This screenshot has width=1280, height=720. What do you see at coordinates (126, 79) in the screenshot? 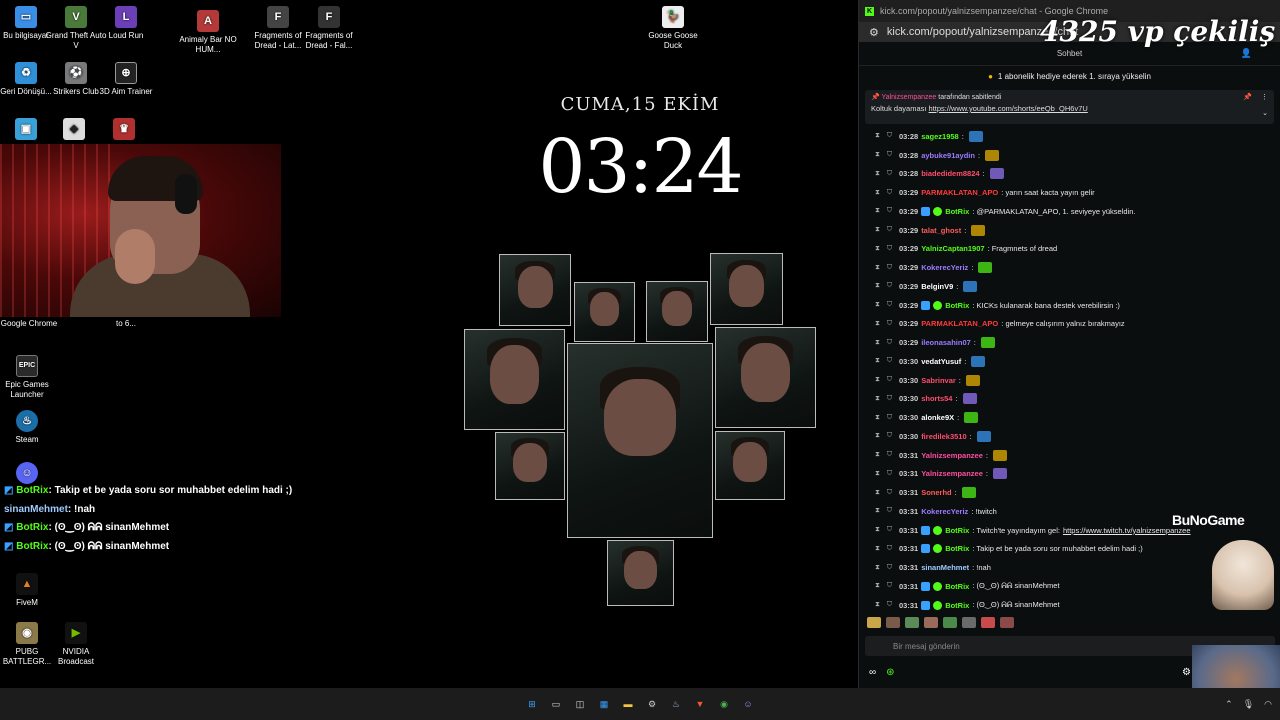
I see `desktop-icon-3d-aim-trainer: ⊕ 3D Aim Trainer` at bounding box center [126, 79].